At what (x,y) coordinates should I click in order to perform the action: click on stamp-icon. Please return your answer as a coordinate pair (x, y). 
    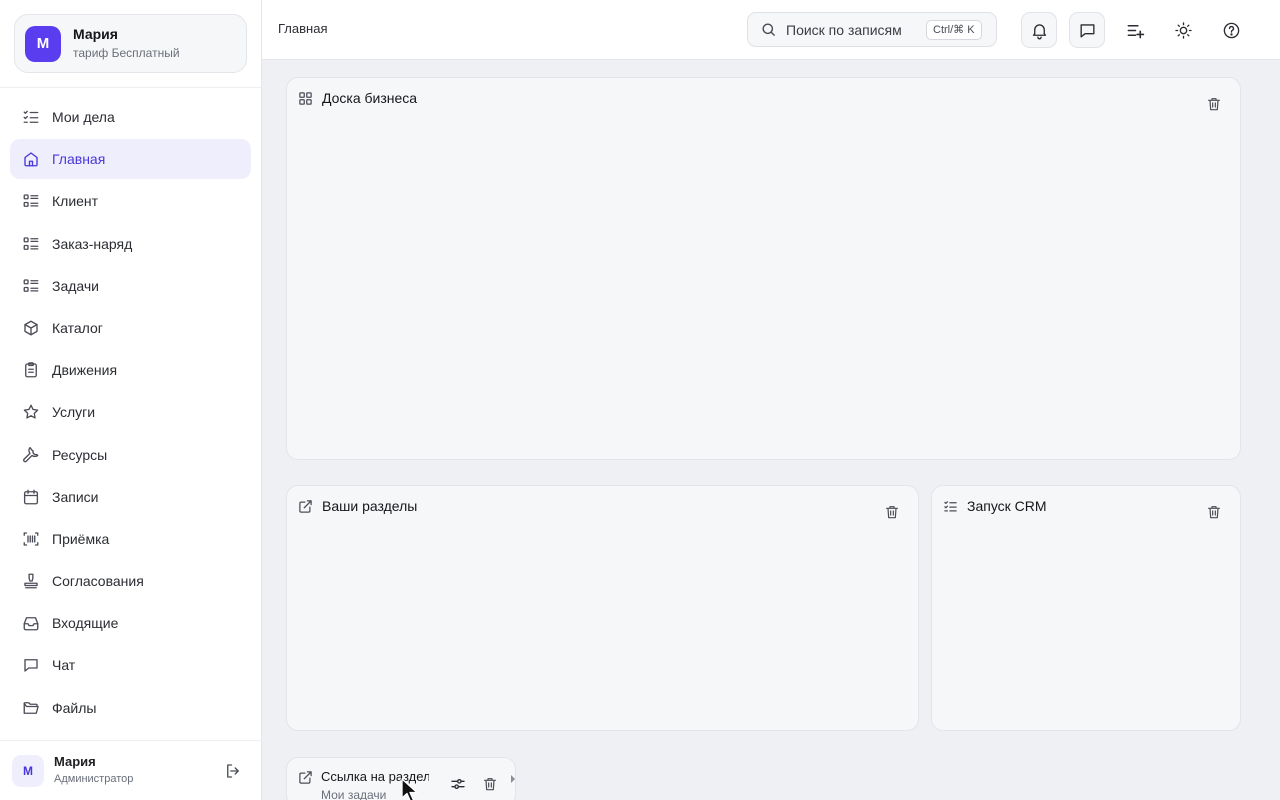
    Looking at the image, I should click on (31, 581).